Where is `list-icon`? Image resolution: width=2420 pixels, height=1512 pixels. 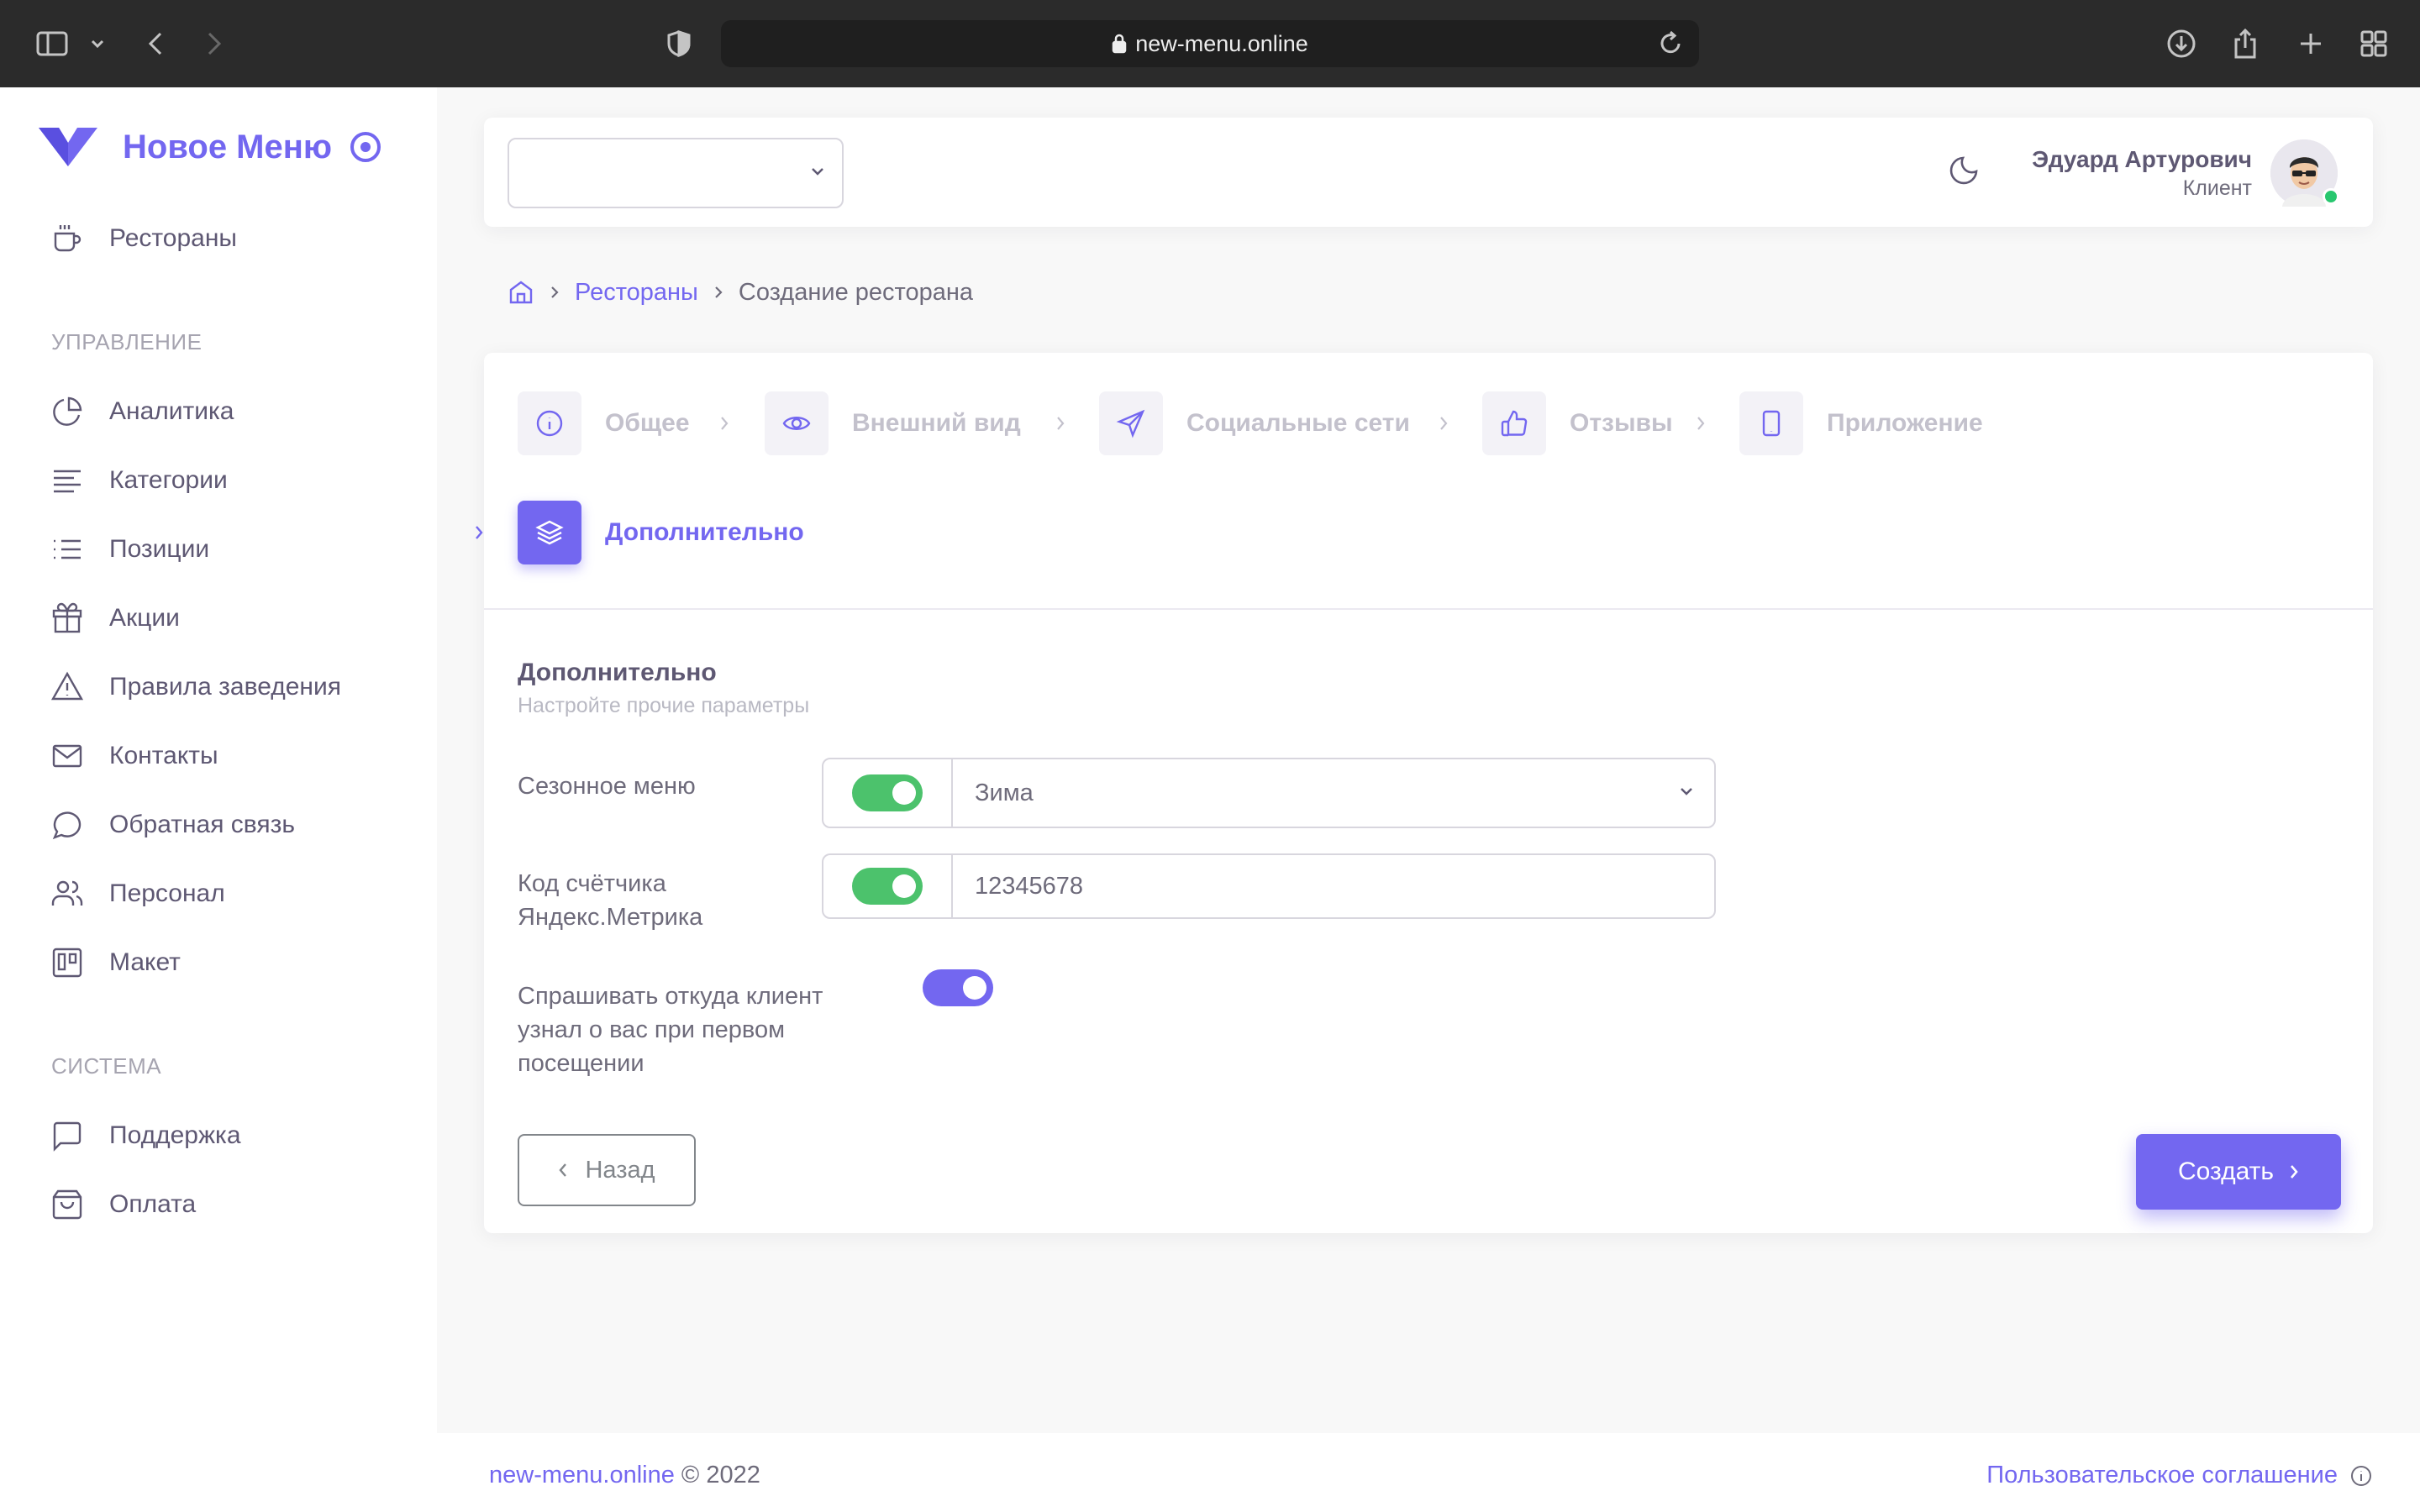
list-icon is located at coordinates (67, 549).